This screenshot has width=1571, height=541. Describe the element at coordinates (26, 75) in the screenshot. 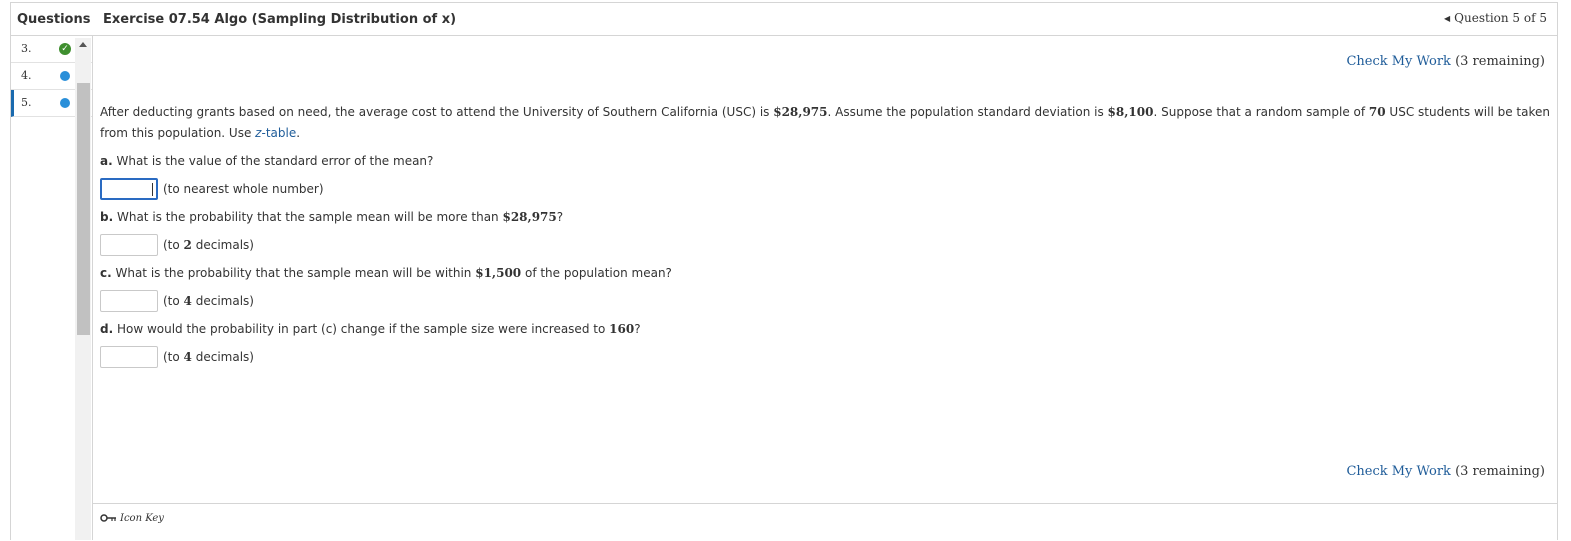

I see `question-number: 4.` at that location.